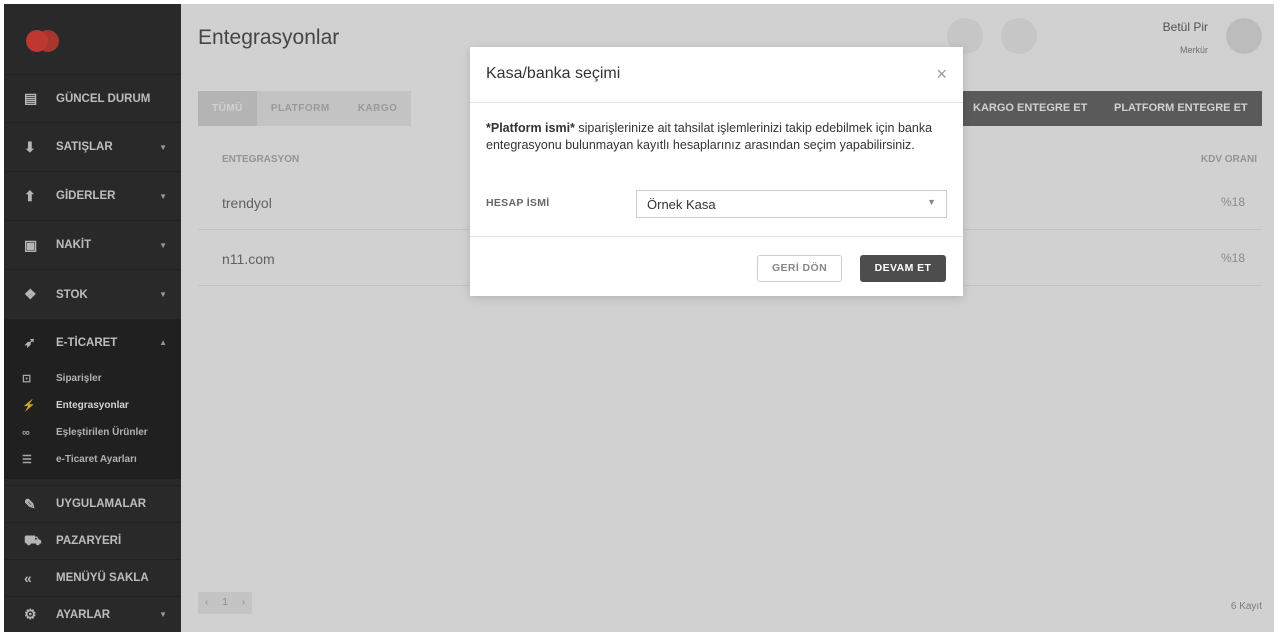 The width and height of the screenshot is (1280, 635). I want to click on modal-title: Kasa/banka seçimi, so click(553, 73).